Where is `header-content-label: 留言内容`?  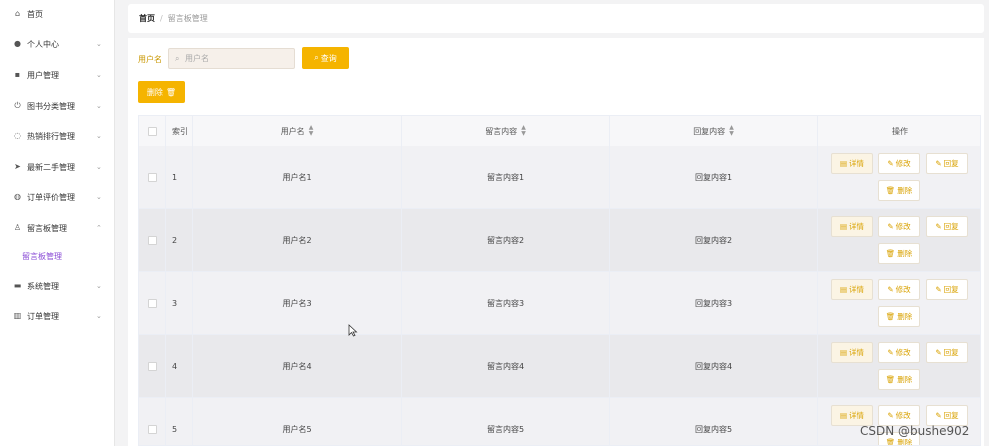
header-content-label: 留言内容 is located at coordinates (501, 131).